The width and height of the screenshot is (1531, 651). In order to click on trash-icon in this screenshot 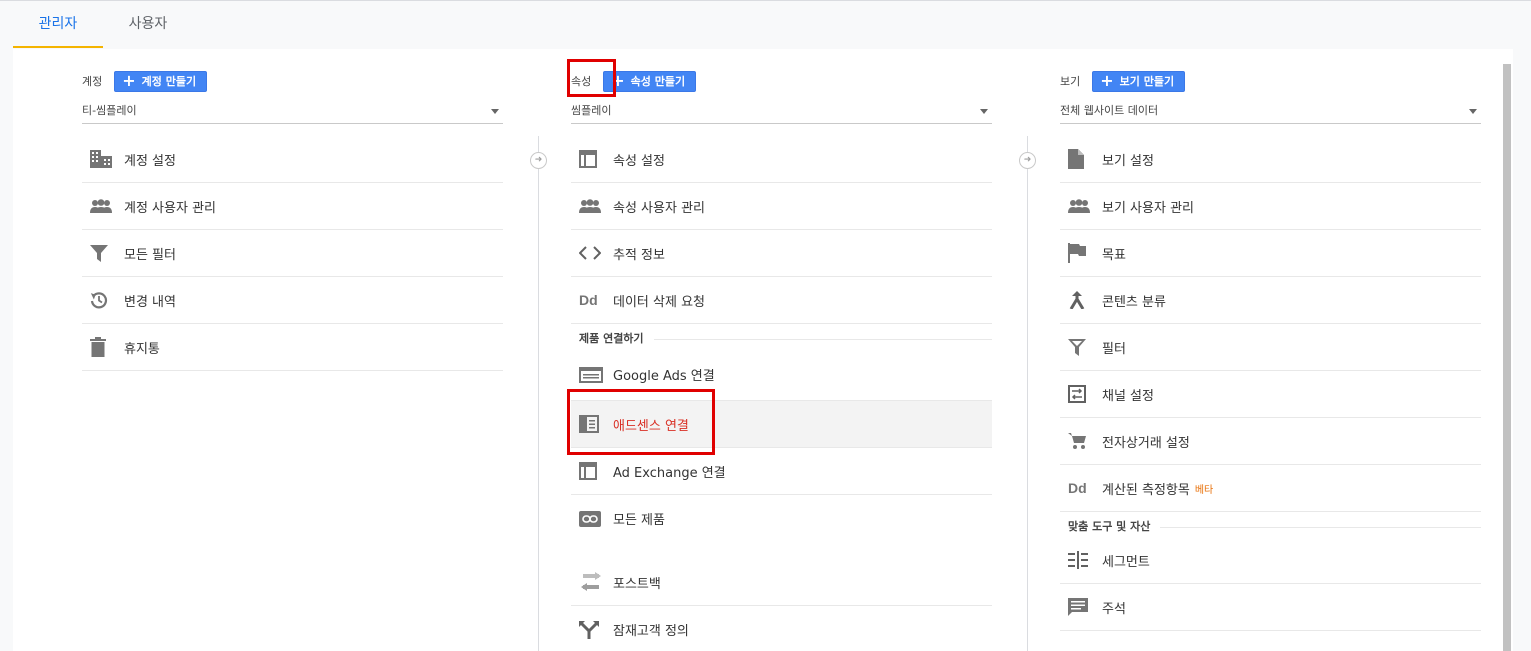, I will do `click(103, 347)`.